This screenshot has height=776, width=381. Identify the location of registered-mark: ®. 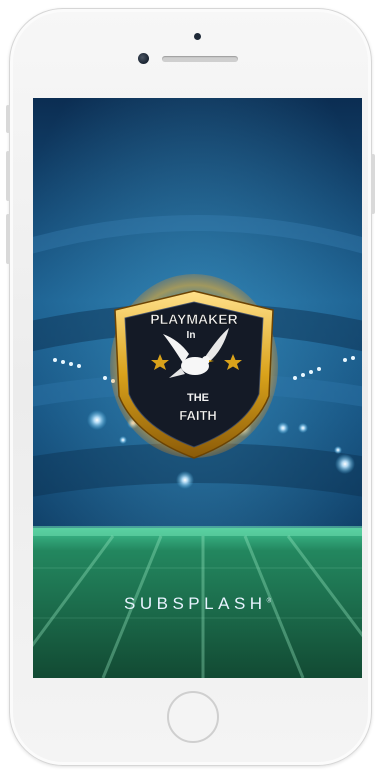
(268, 601).